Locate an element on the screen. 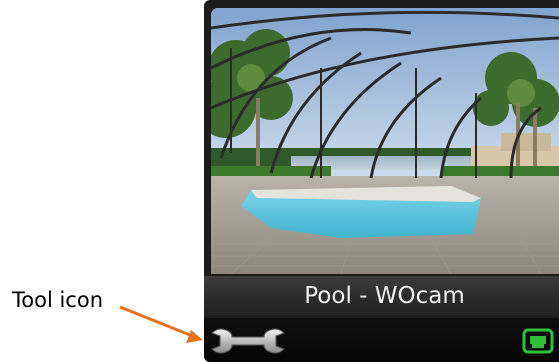 The width and height of the screenshot is (559, 362). camera-name-bar: Pool - WOcam is located at coordinates (381, 296).